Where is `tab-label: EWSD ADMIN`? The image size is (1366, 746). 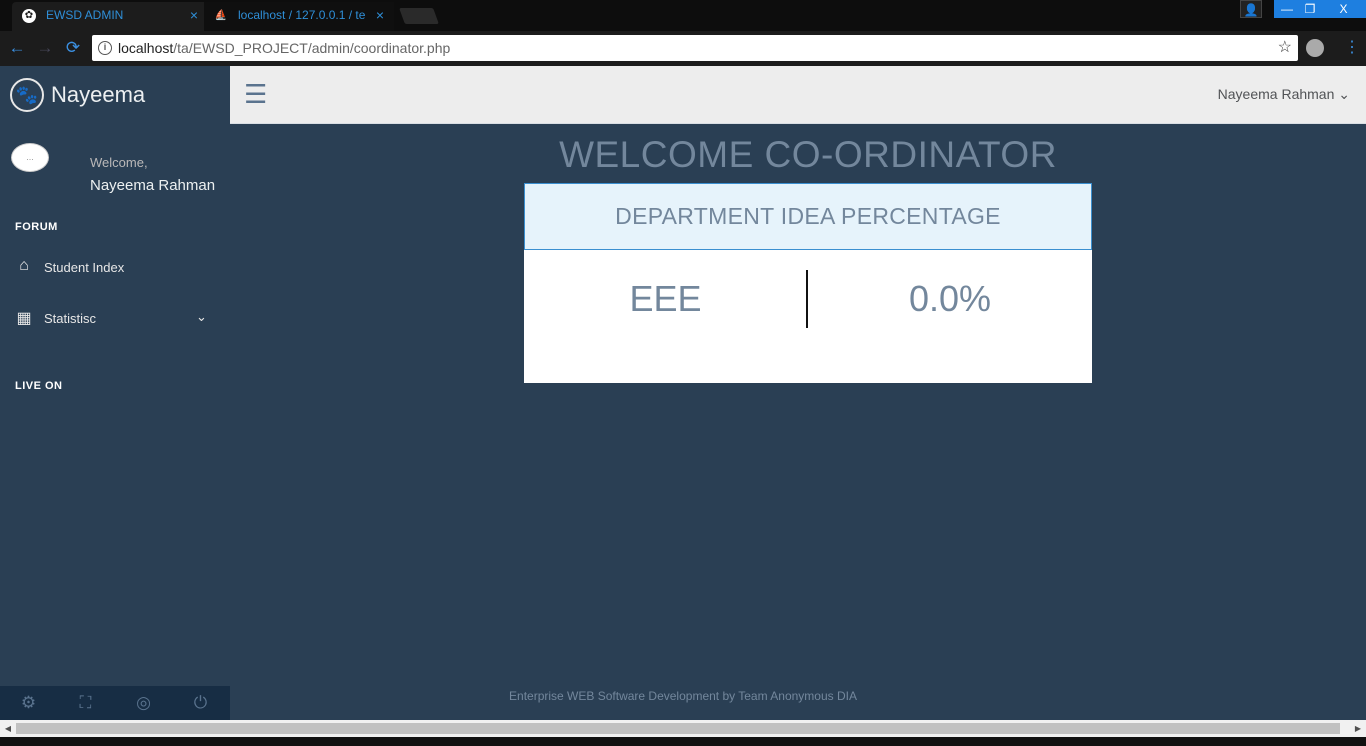 tab-label: EWSD ADMIN is located at coordinates (85, 15).